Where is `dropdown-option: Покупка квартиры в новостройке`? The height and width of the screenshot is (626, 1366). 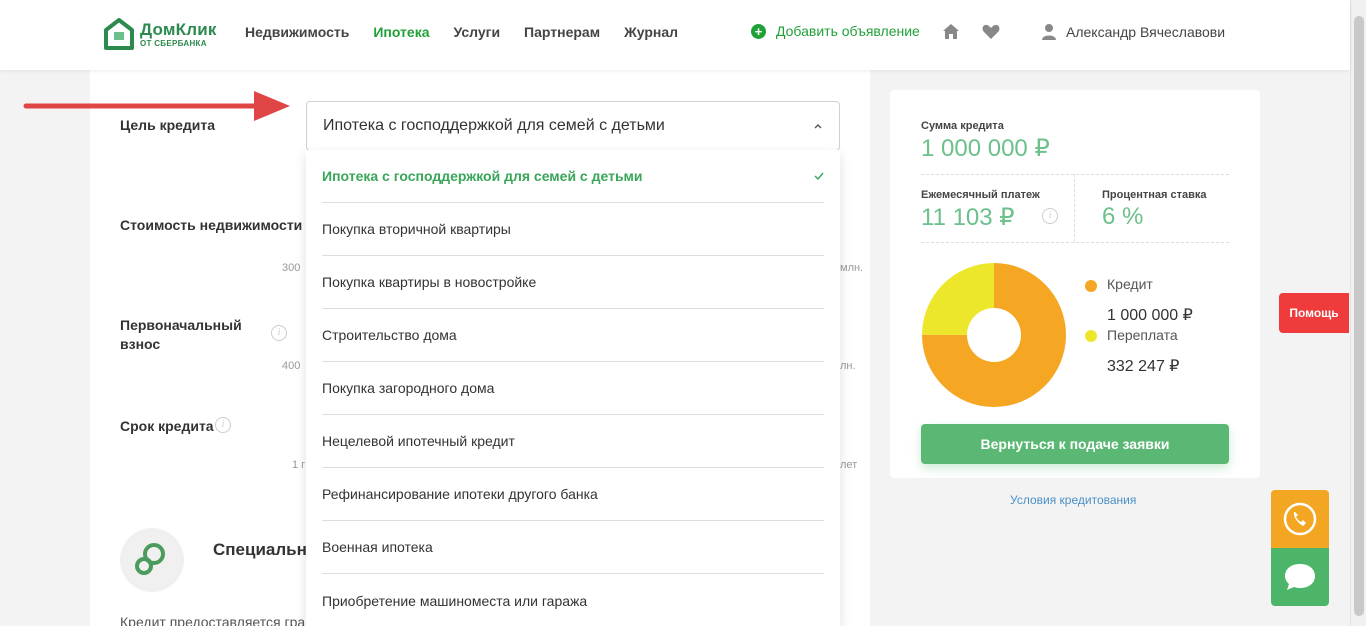
dropdown-option: Покупка квартиры в новостройке is located at coordinates (573, 282).